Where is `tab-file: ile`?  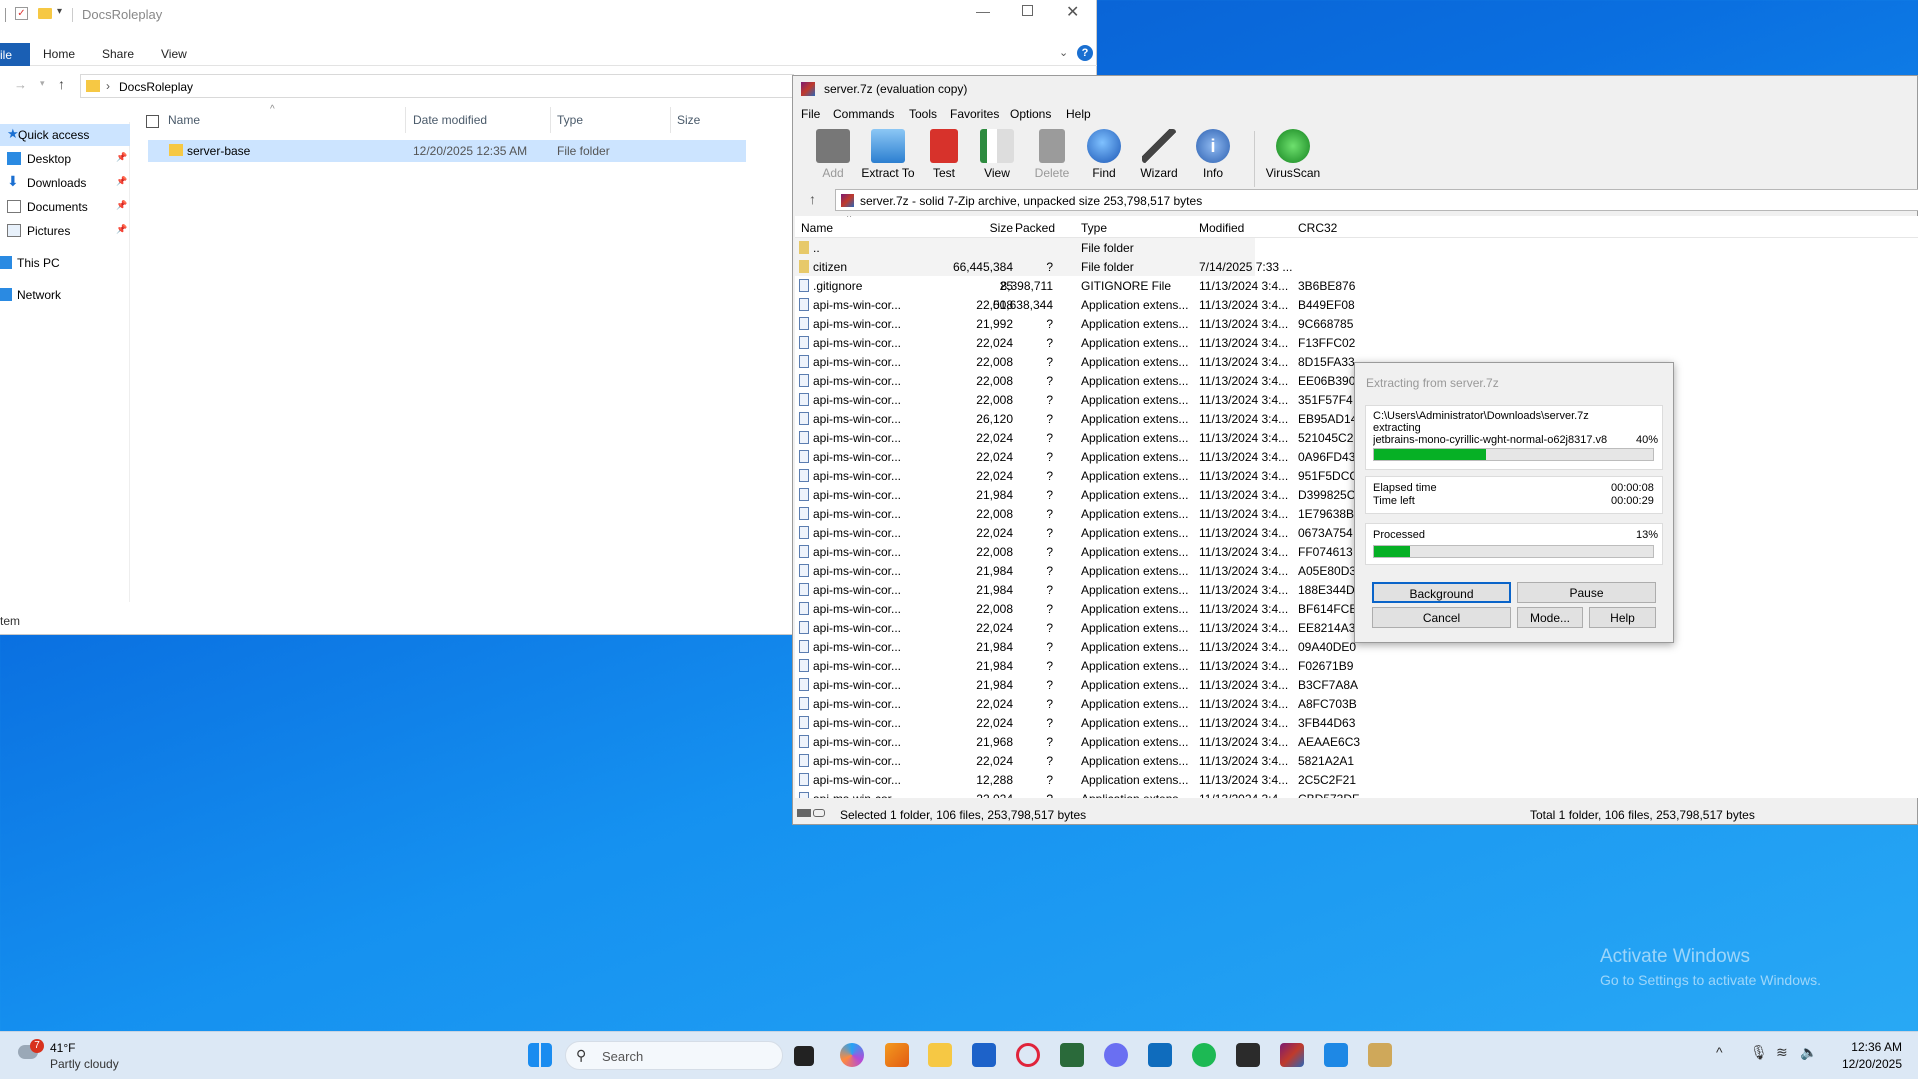
tab-file: ile is located at coordinates (15, 54).